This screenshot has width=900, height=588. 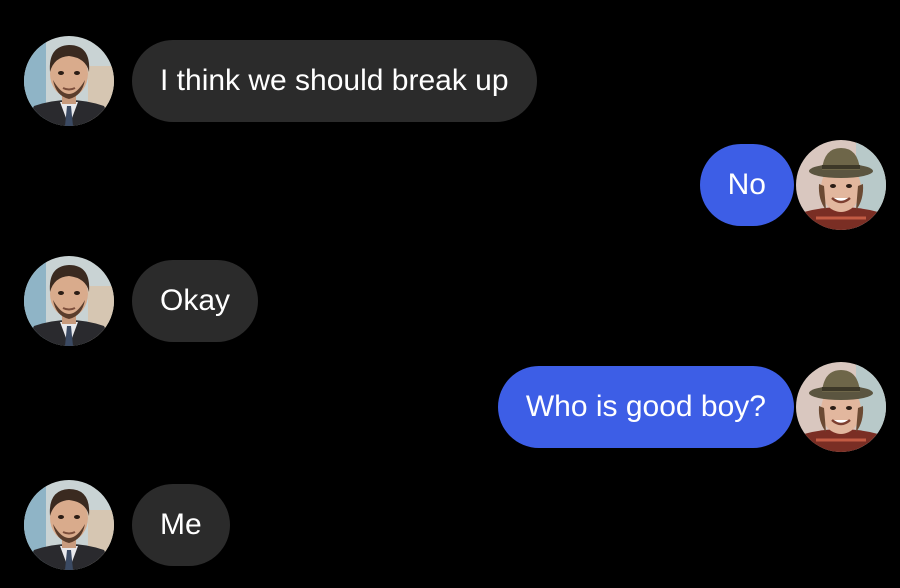 I want to click on message-bubble-outgoing: No, so click(x=746, y=185).